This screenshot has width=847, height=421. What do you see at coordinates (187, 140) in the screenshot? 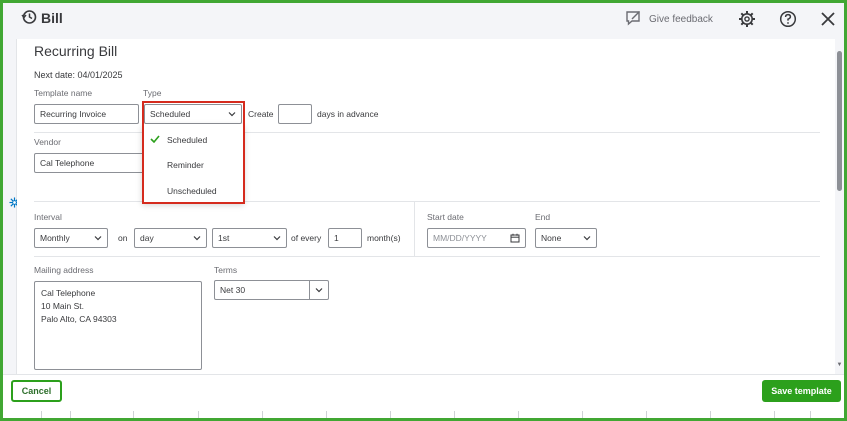
I see `type-option-scheduled: Scheduled` at bounding box center [187, 140].